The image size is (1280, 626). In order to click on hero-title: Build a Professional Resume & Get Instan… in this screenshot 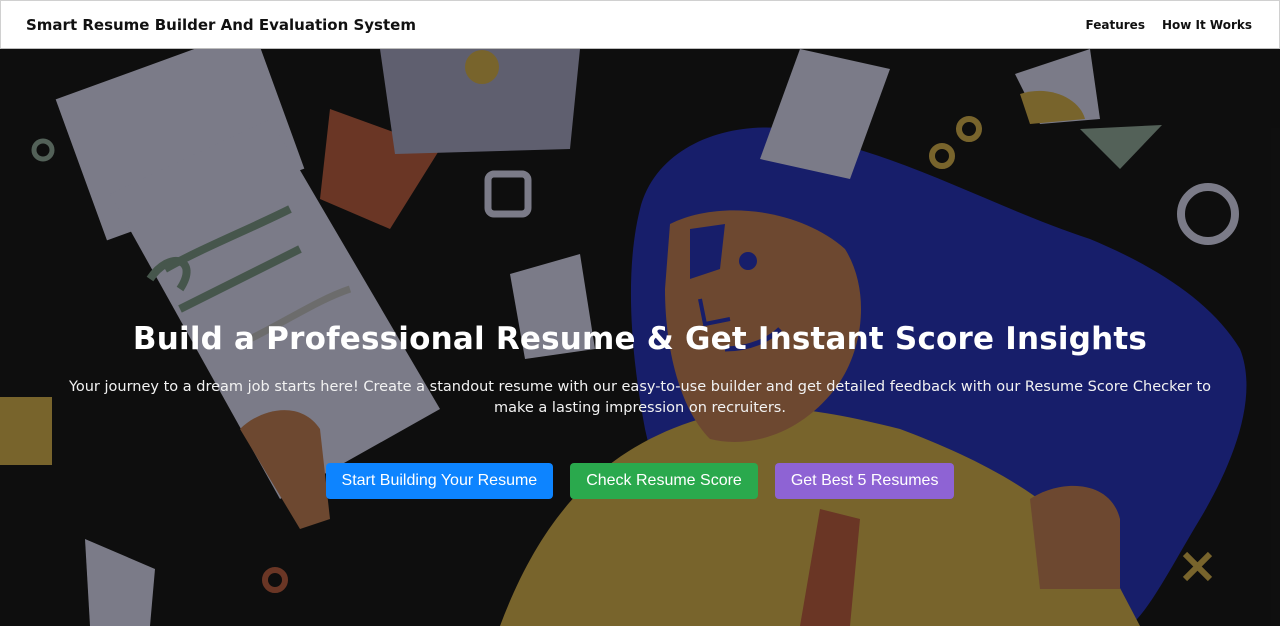, I will do `click(640, 339)`.